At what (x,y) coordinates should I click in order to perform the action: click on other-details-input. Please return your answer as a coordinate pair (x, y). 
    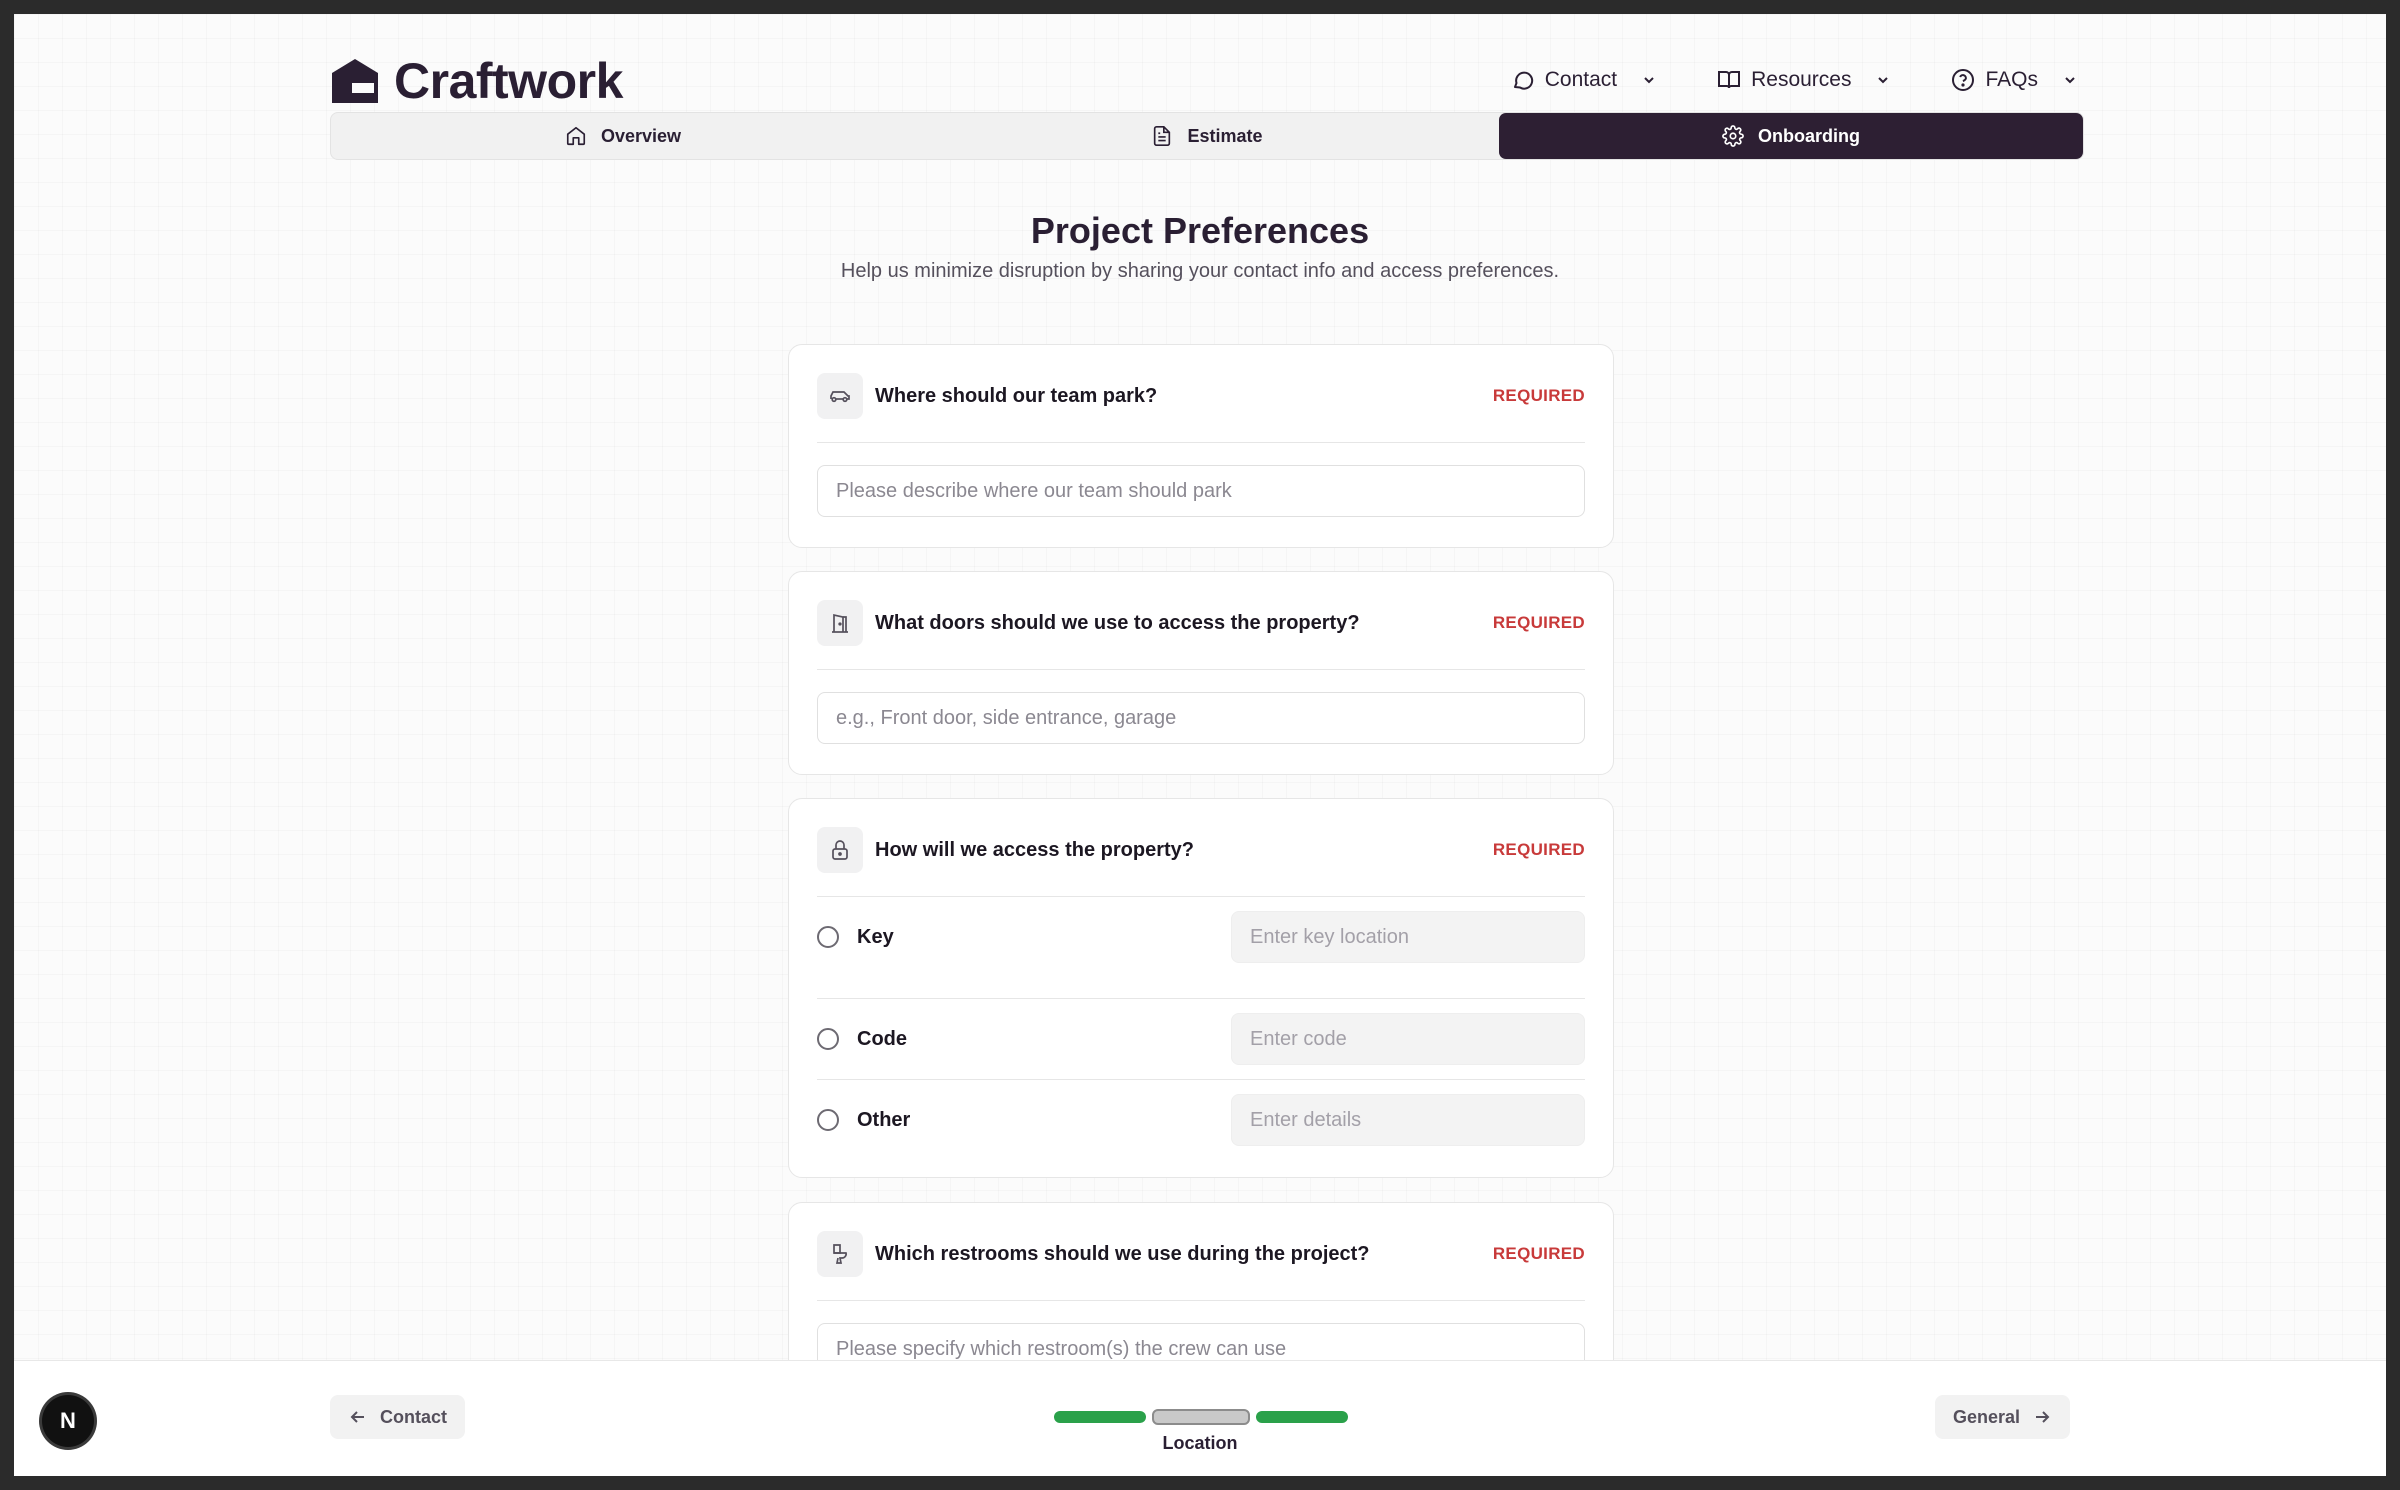
    Looking at the image, I should click on (1408, 1120).